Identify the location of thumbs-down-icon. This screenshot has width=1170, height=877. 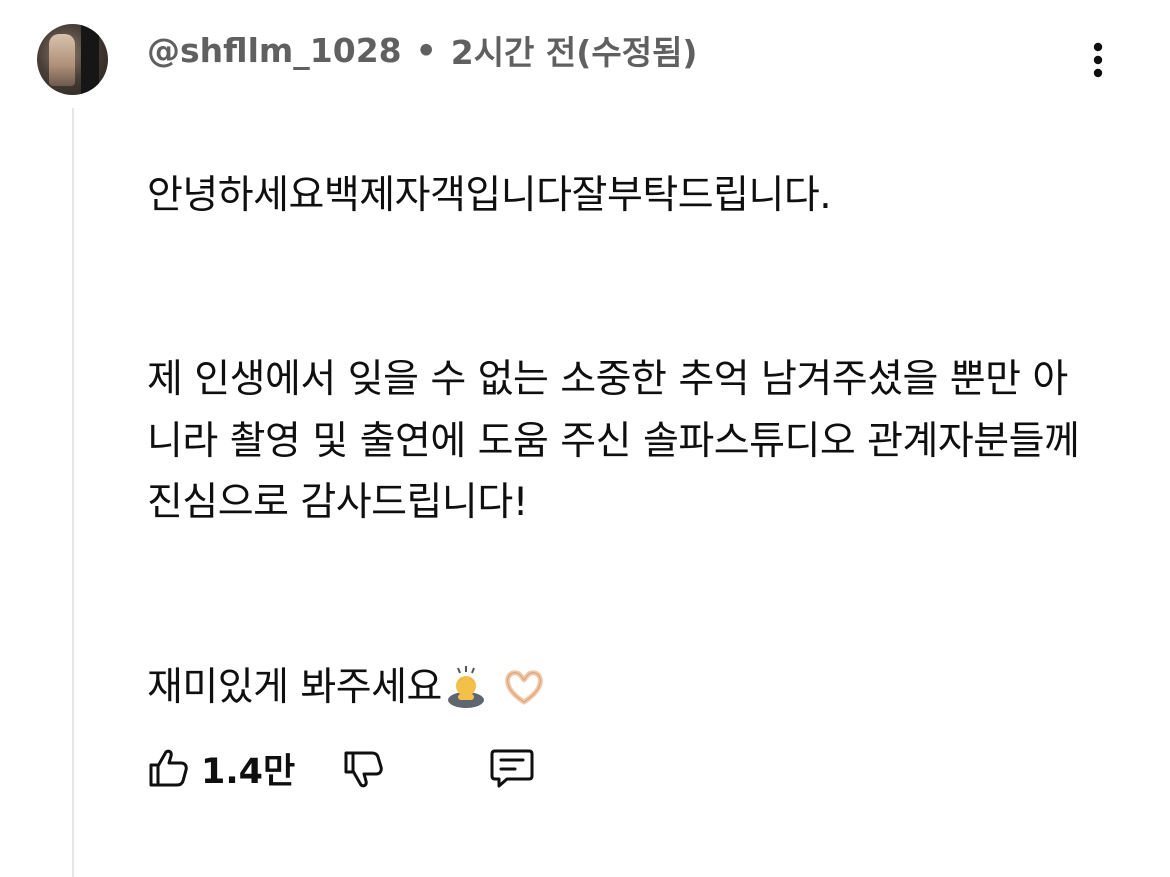
(363, 769).